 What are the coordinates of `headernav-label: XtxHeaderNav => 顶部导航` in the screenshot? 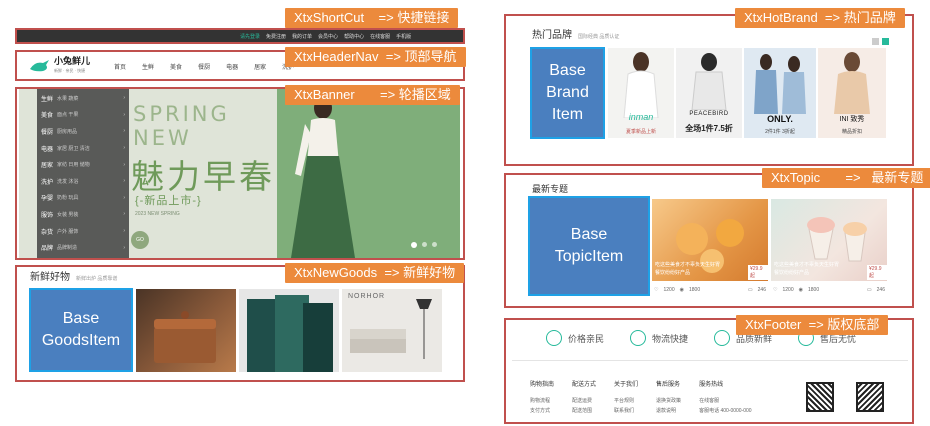 It's located at (375, 57).